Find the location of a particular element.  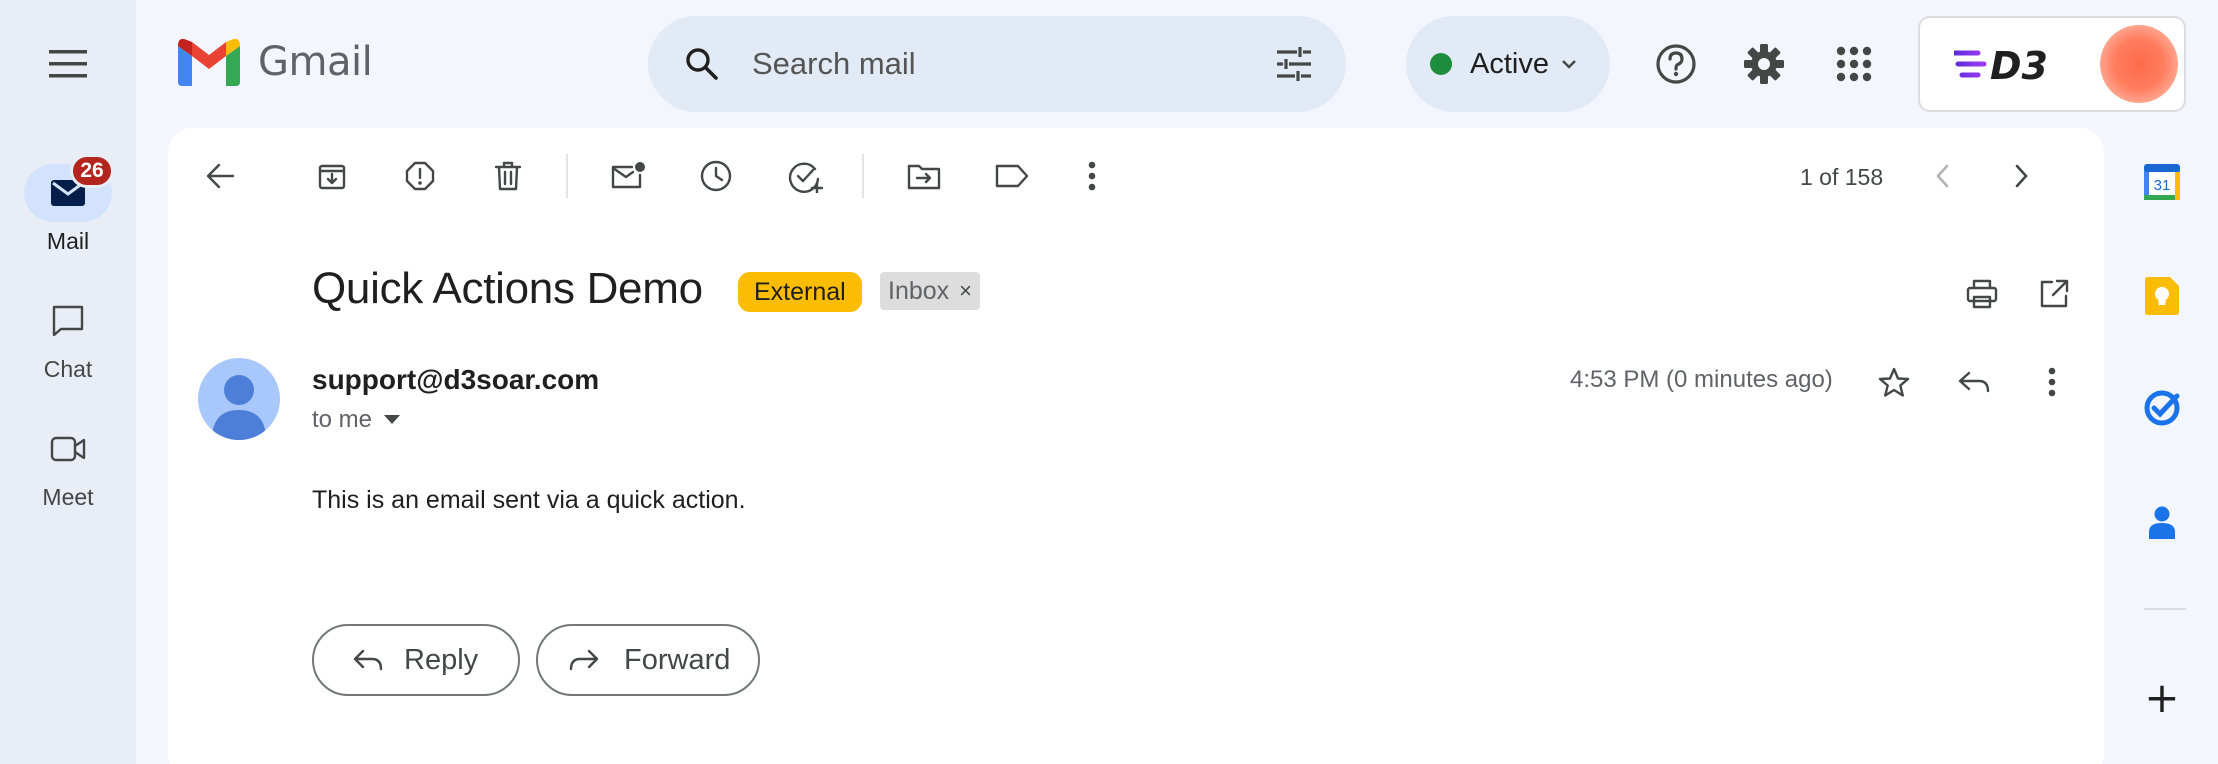

nav-label-chat: Chat is located at coordinates (68, 369).